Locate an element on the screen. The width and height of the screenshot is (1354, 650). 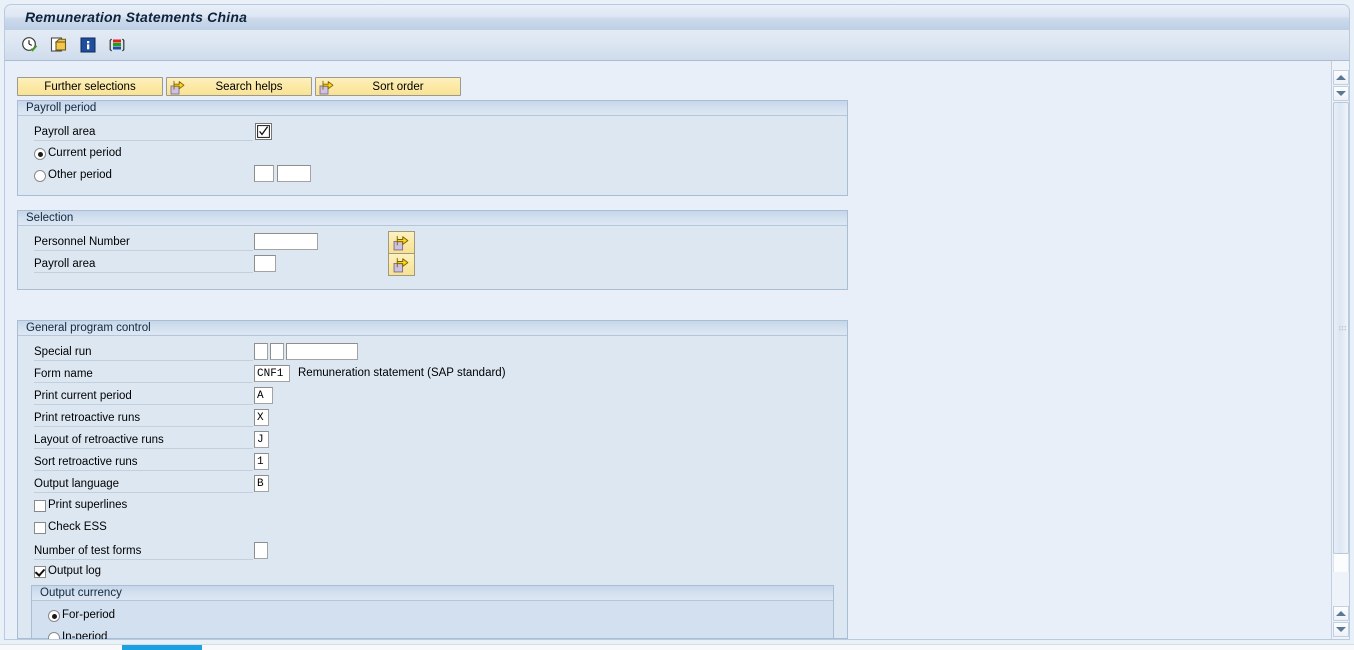
personnel-number-label: Personnel Number is located at coordinates (143, 242).